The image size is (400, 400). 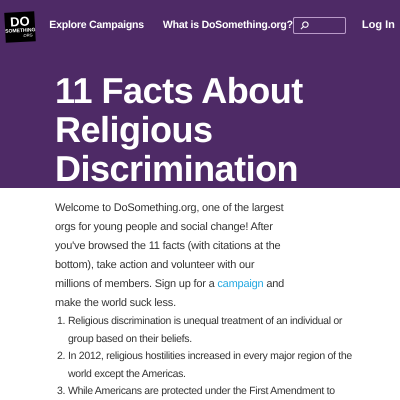 What do you see at coordinates (206, 330) in the screenshot?
I see `fact-text: Religious discrimination is unequal treatment of an individual or group based on their beliefs.` at bounding box center [206, 330].